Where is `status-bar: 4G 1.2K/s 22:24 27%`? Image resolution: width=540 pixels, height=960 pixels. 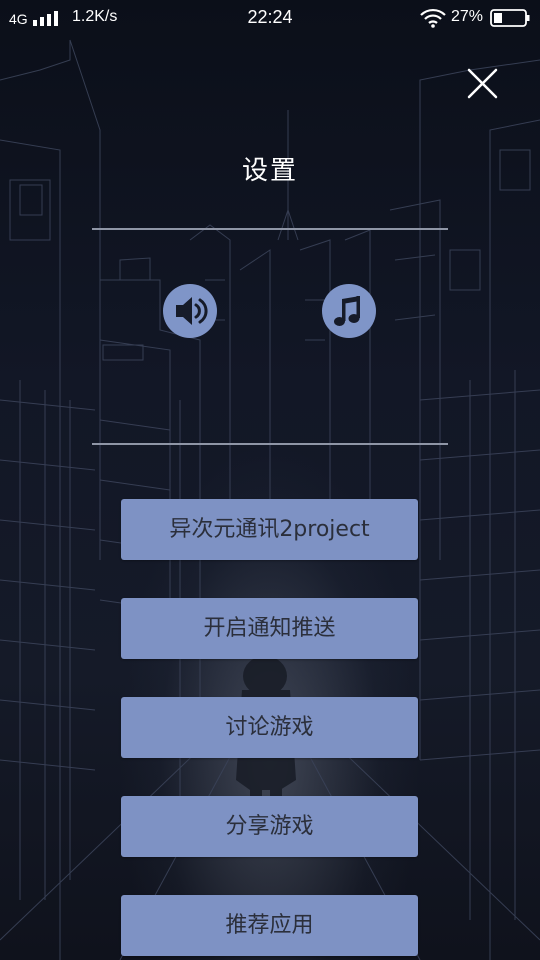 status-bar: 4G 1.2K/s 22:24 27% is located at coordinates (270, 18).